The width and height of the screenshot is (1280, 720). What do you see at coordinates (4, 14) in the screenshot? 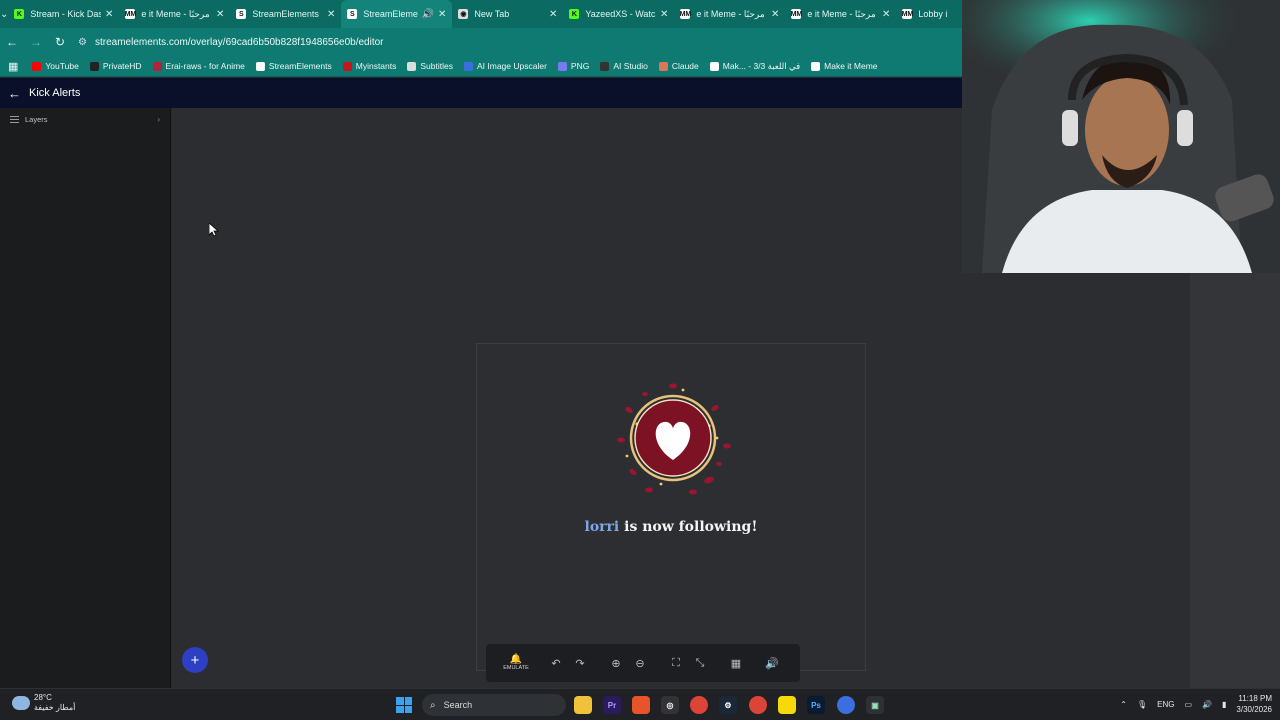
I see `tab-search-chevron-icon: ⌄` at bounding box center [4, 14].